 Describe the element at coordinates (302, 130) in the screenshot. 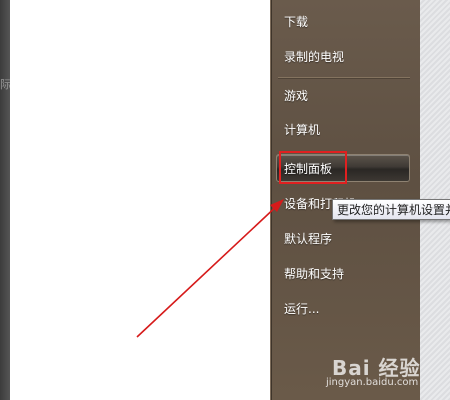

I see `menu-item-computer: 计算机` at that location.